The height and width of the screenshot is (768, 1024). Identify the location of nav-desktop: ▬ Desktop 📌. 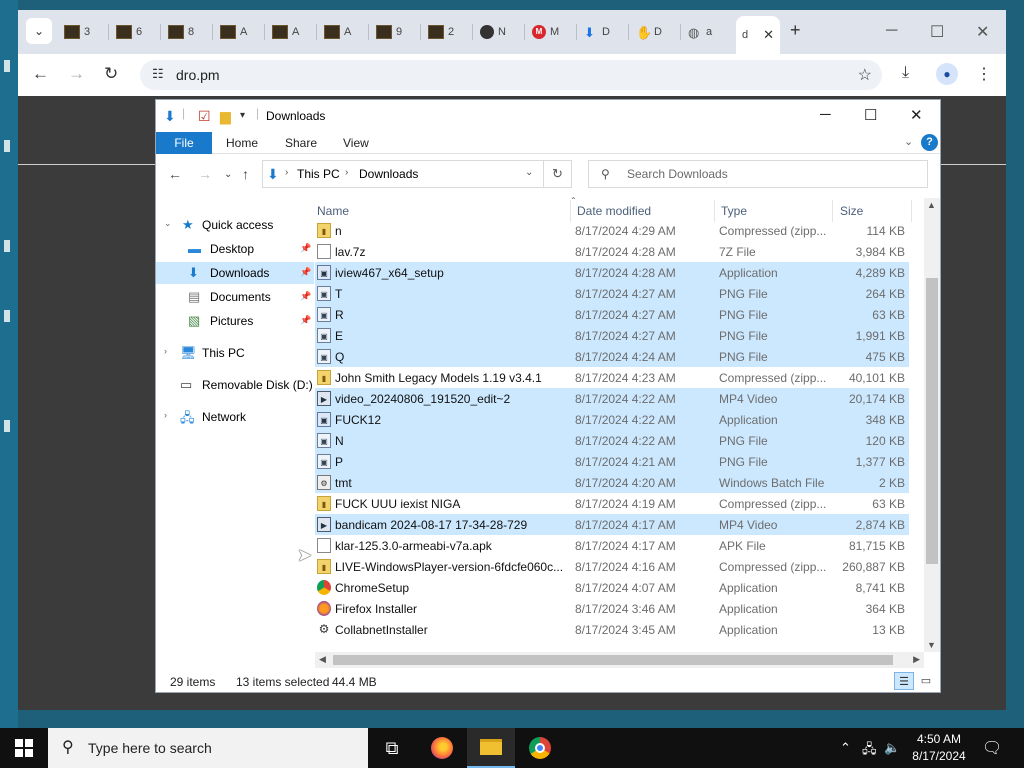
(235, 249).